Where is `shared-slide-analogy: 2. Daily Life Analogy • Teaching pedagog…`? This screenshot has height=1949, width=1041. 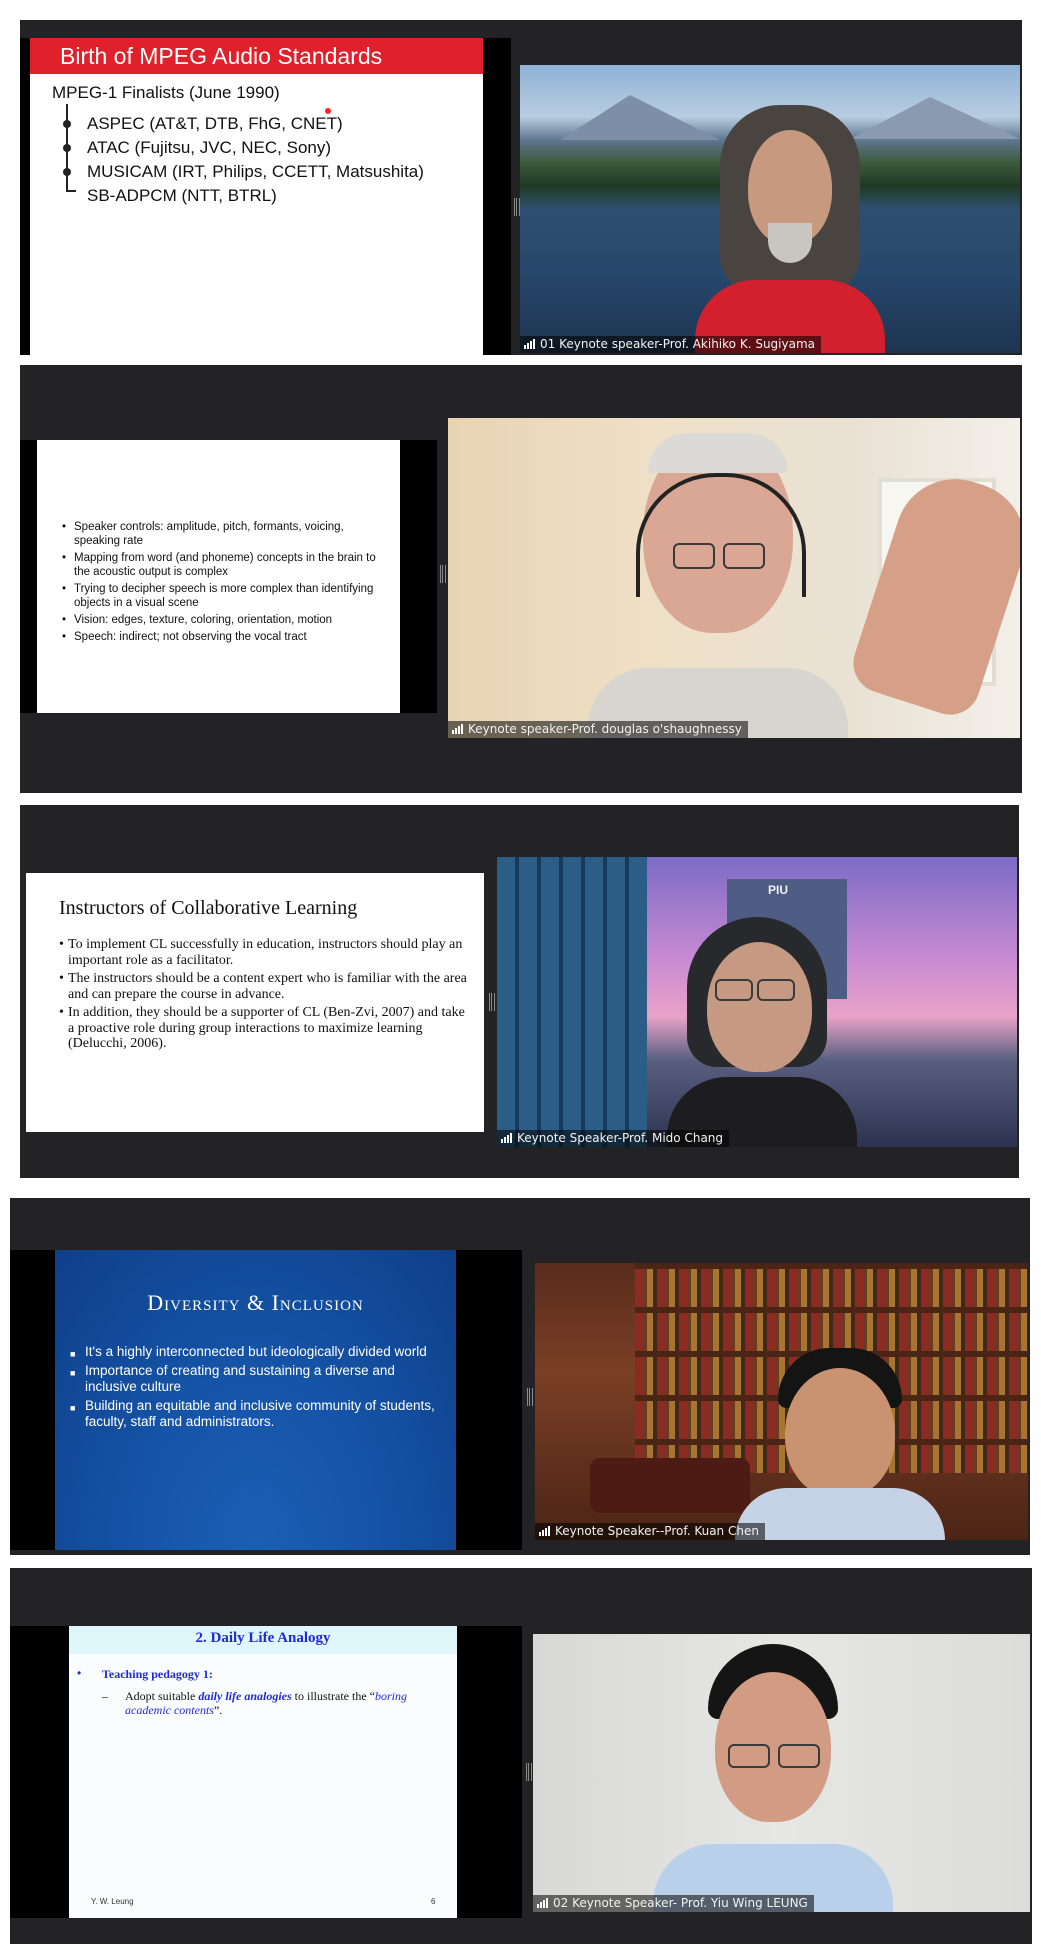 shared-slide-analogy: 2. Daily Life Analogy • Teaching pedagog… is located at coordinates (263, 1772).